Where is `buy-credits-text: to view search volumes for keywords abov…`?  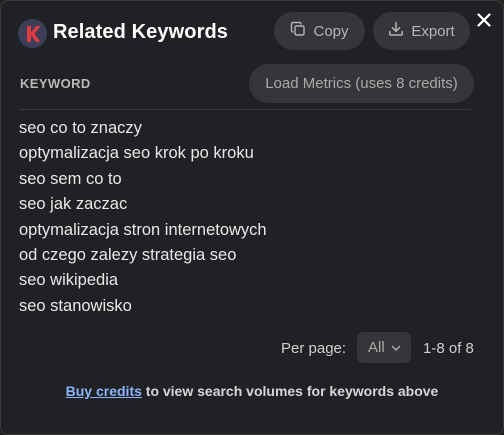 buy-credits-text: to view search volumes for keywords abov… is located at coordinates (290, 391).